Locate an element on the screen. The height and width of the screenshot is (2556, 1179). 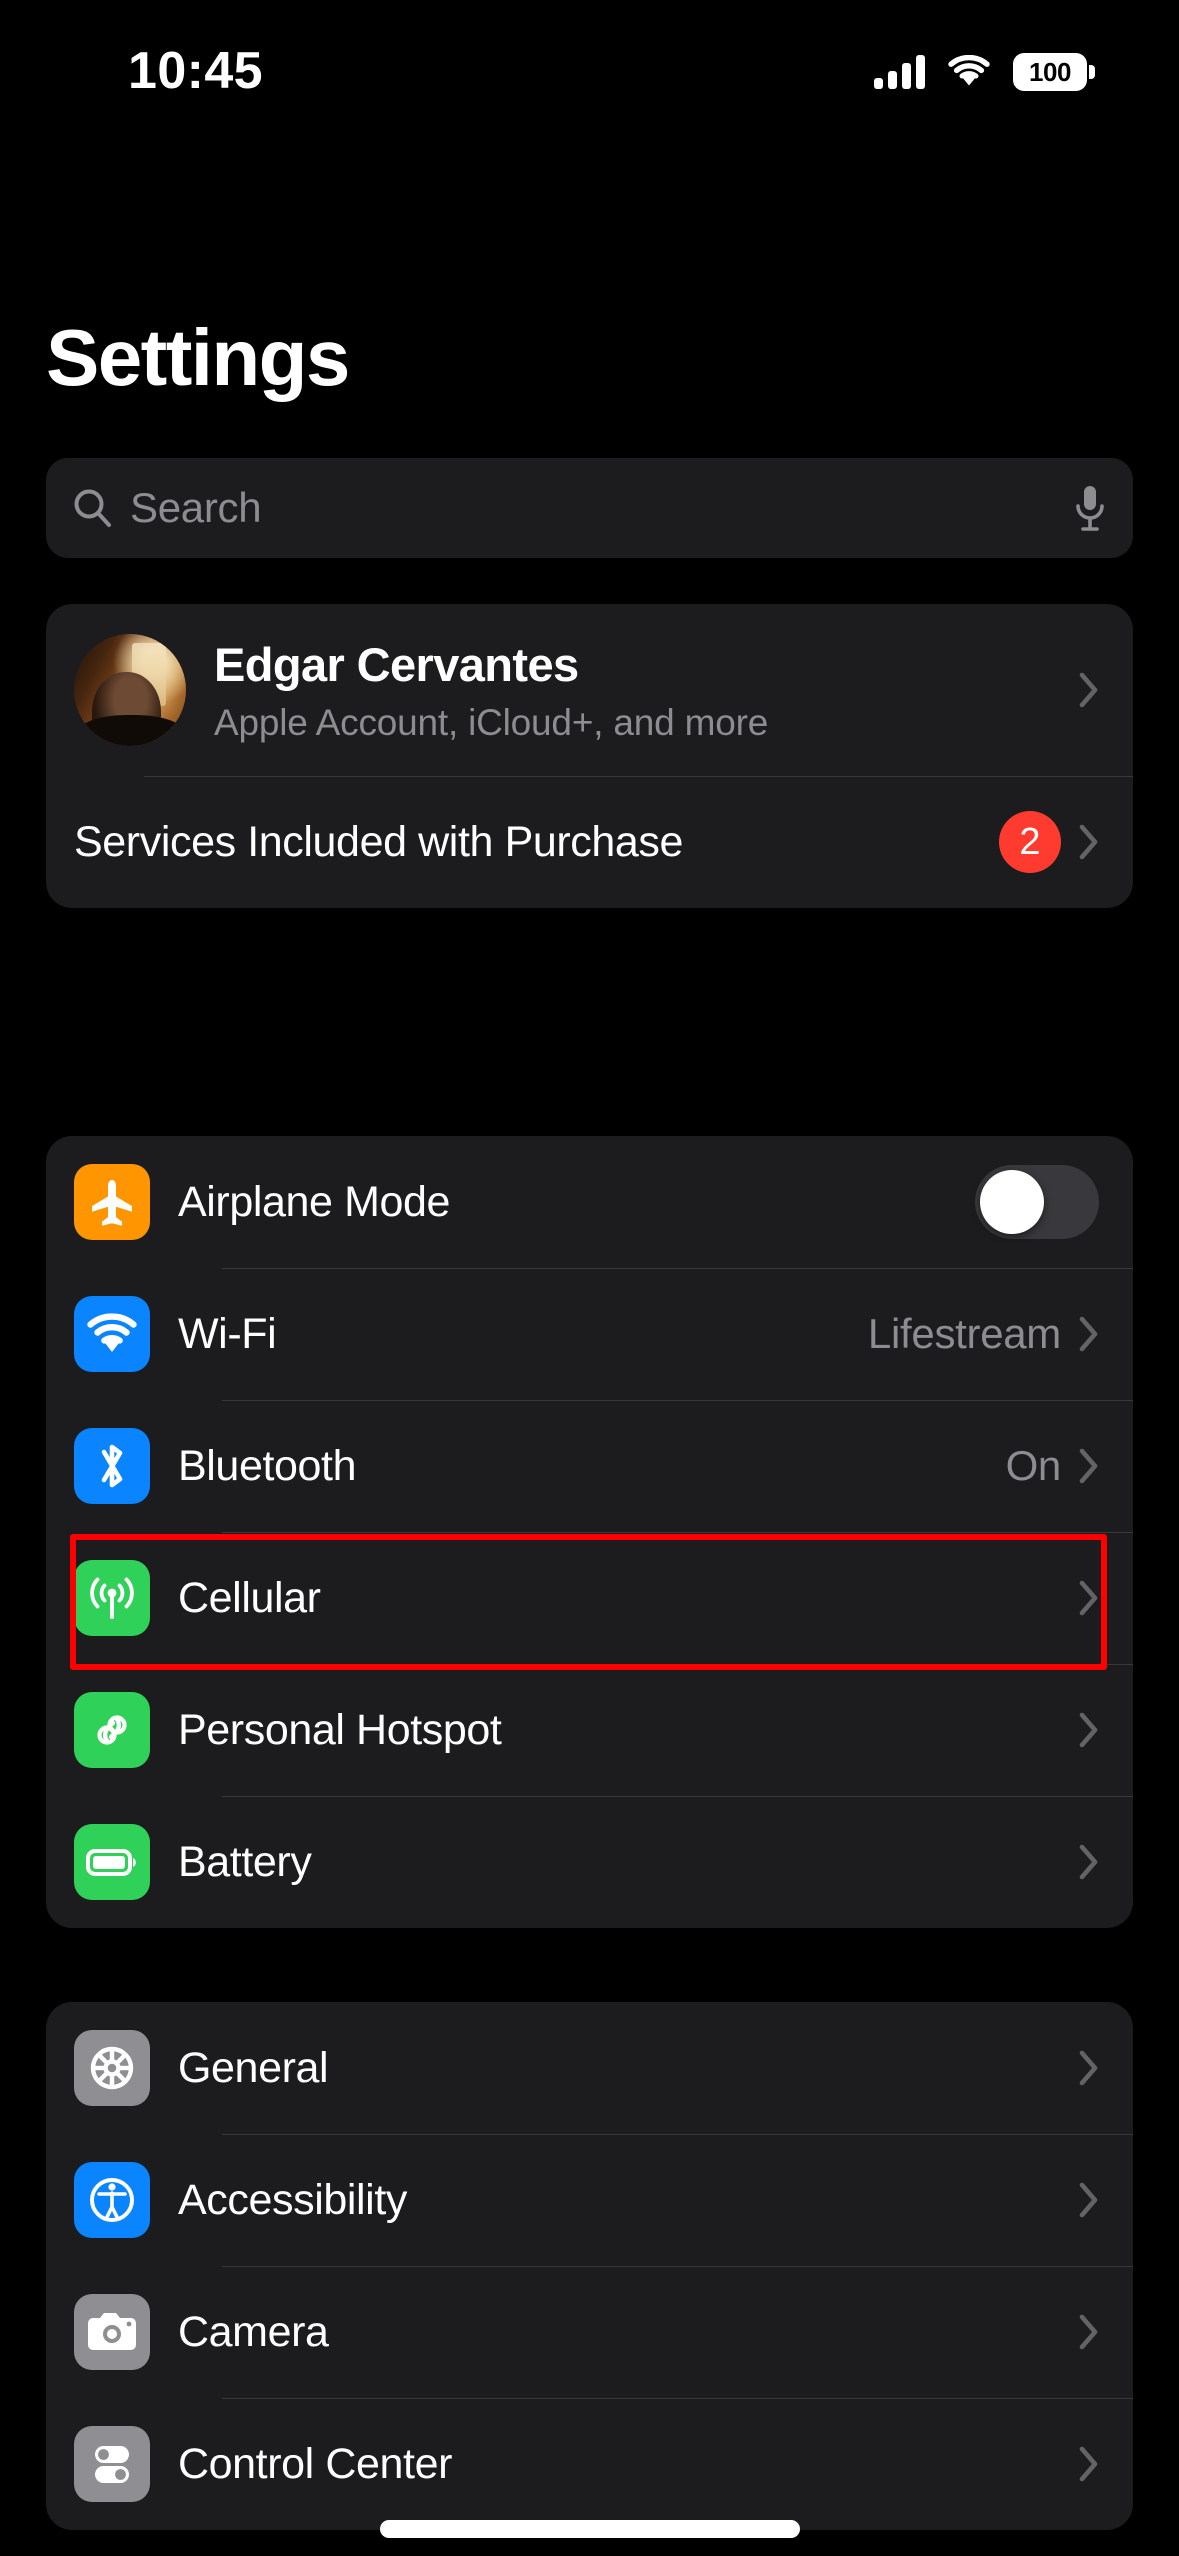
settings-row-control-center: Control Center is located at coordinates (589, 2464).